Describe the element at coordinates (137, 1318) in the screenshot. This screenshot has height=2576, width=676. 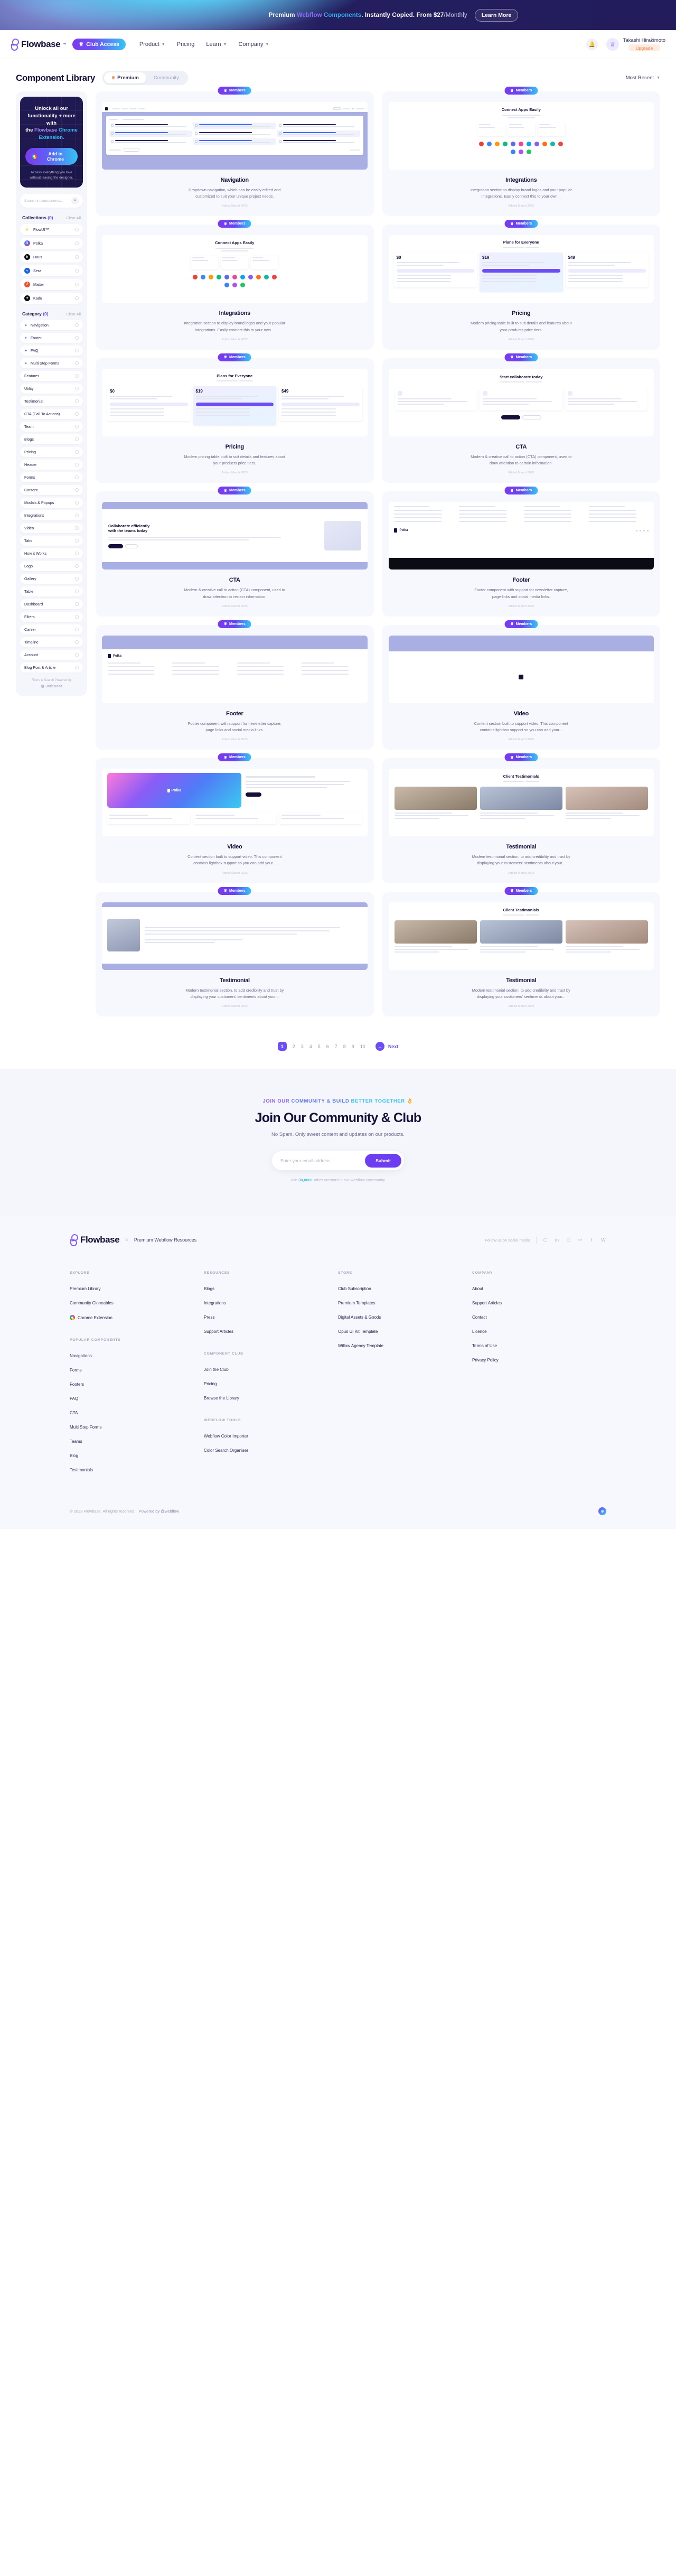
I see `footer-link: Chrome Extension` at that location.